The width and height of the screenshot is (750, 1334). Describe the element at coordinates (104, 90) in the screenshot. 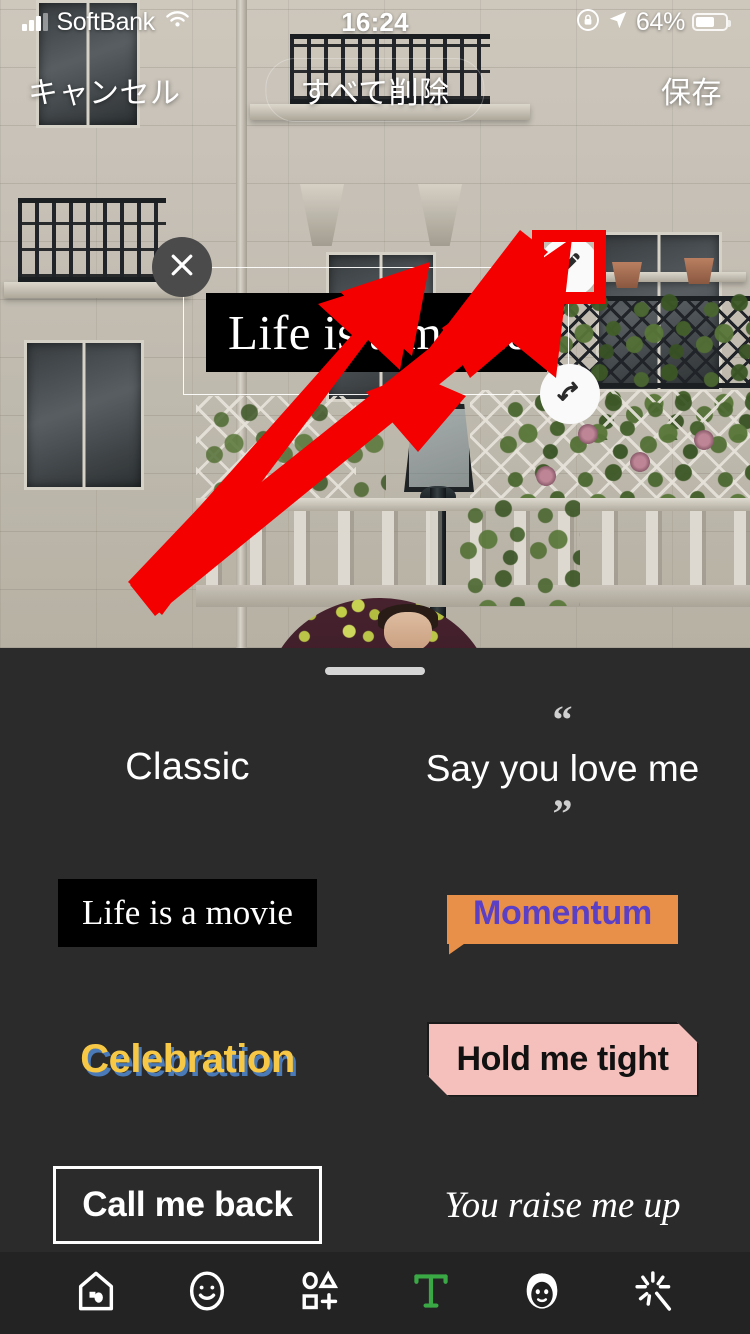

I see `cancel-button: キャンセル` at that location.